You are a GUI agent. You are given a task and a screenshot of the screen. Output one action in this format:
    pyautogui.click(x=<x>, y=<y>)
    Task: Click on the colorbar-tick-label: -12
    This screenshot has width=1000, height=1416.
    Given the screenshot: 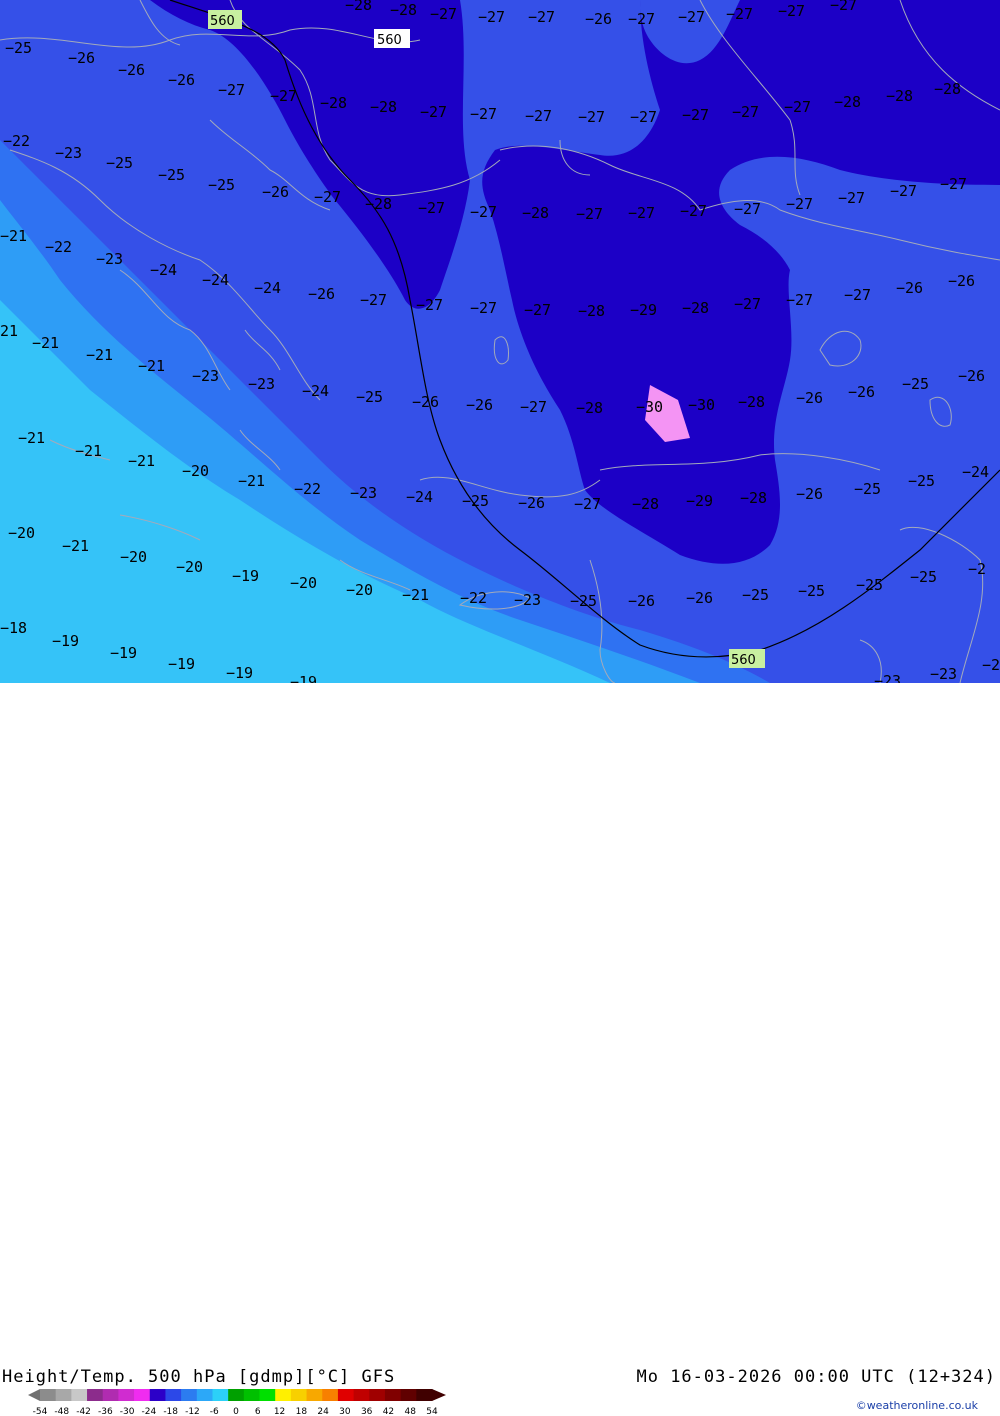 What is the action you would take?
    pyautogui.click(x=192, y=1411)
    